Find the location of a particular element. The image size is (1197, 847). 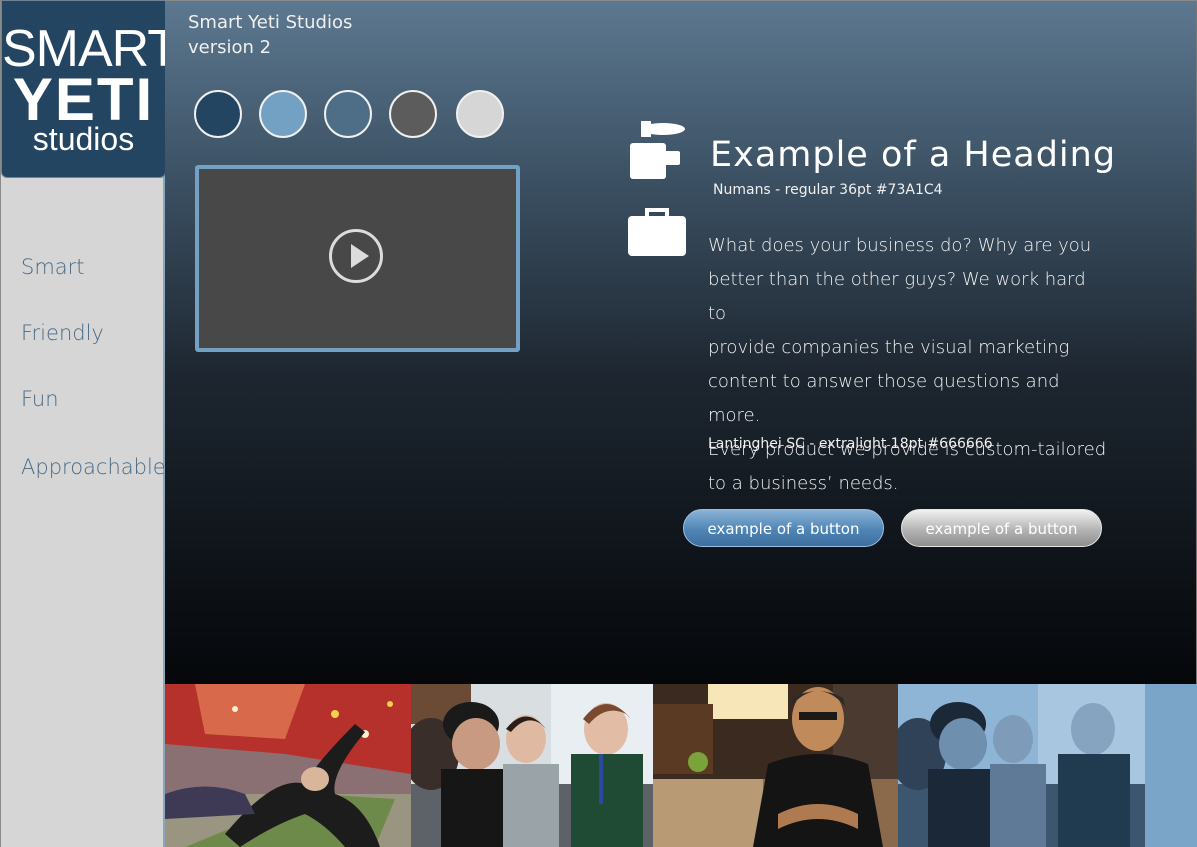

sidebar-item-smart: Smart is located at coordinates (53, 267).